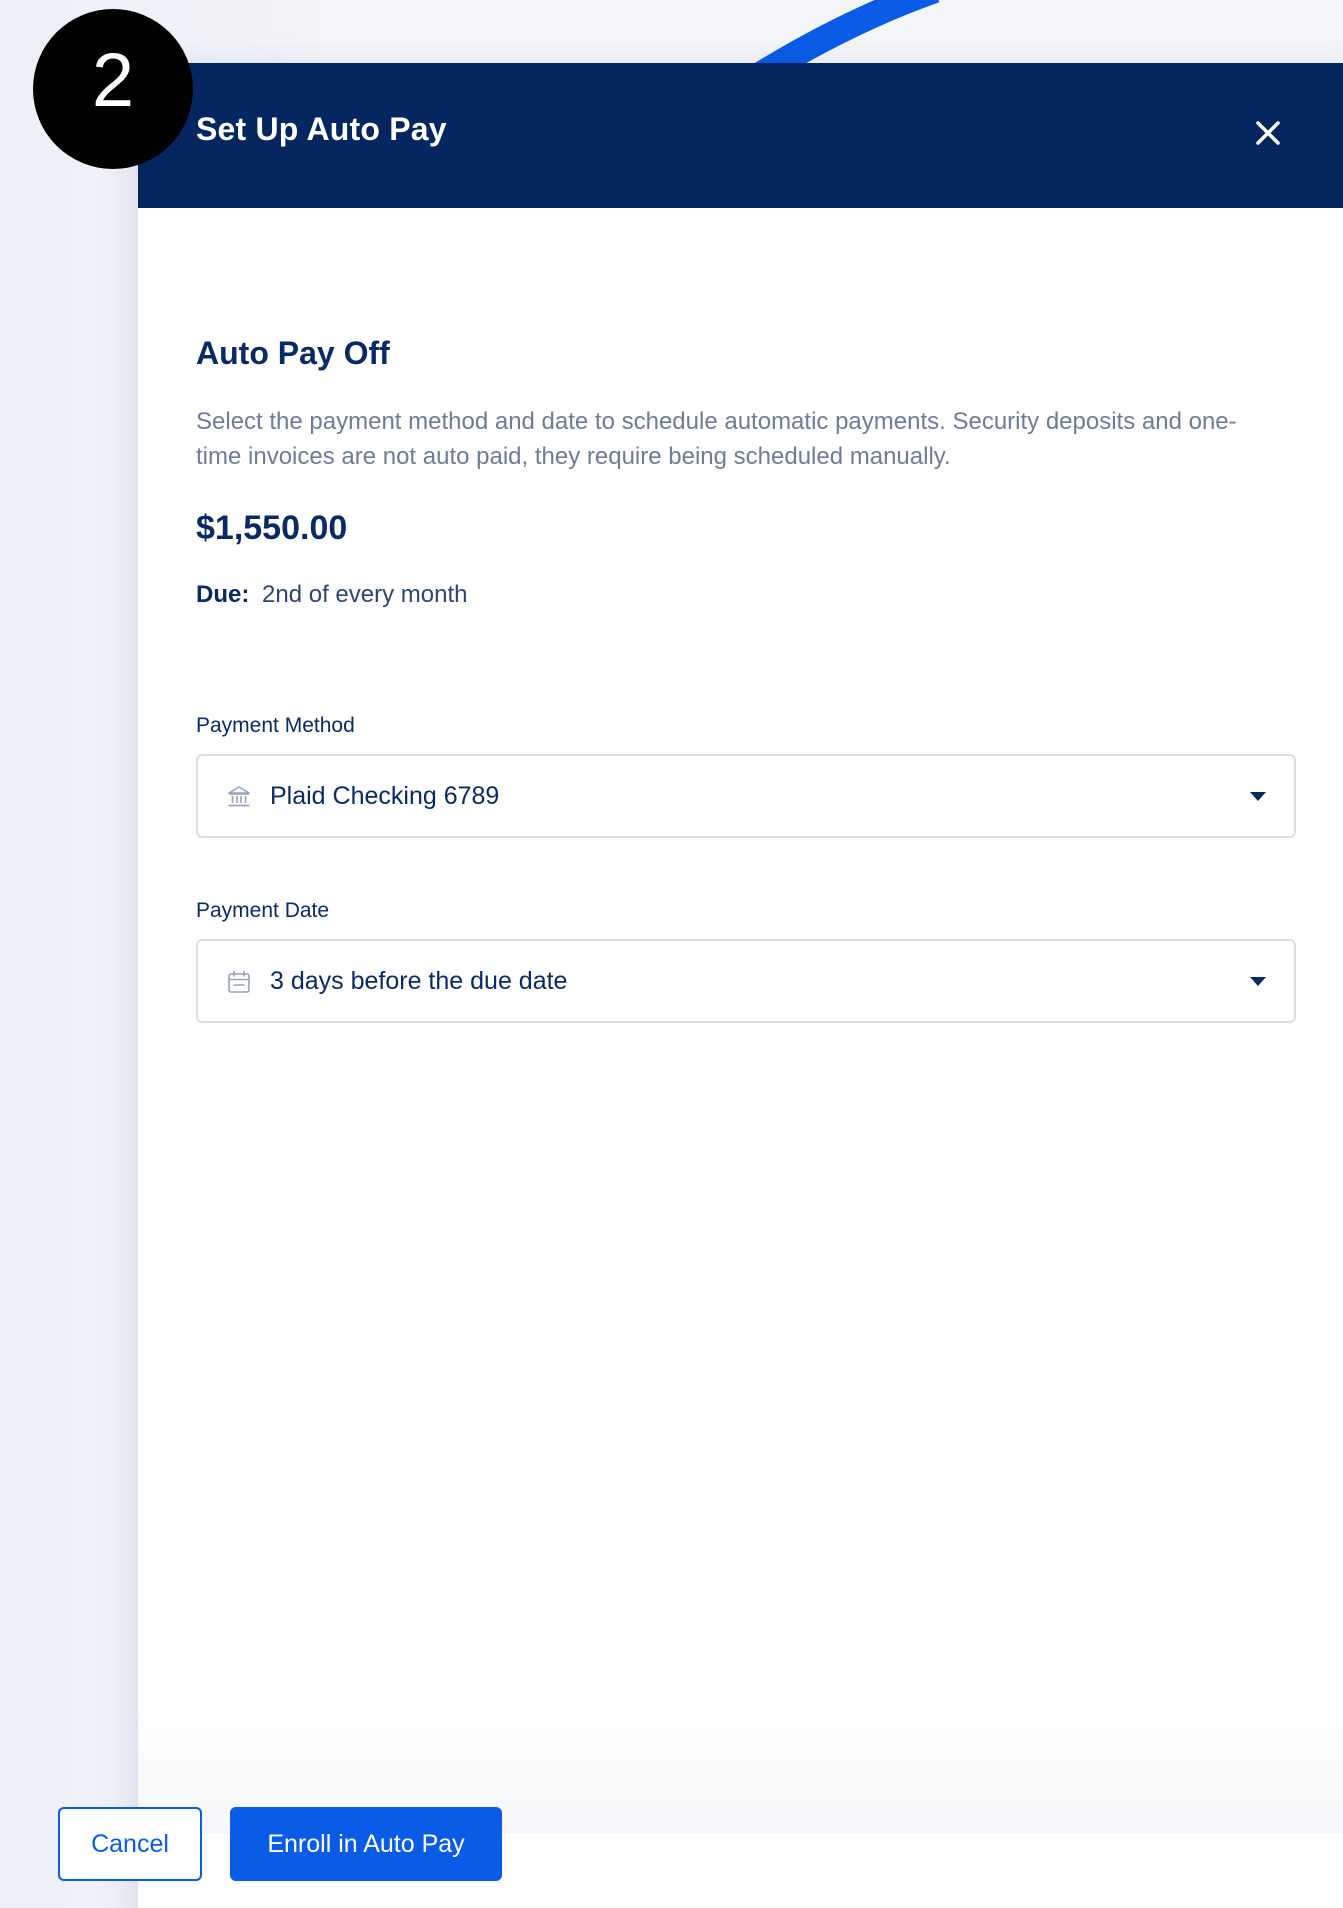 The image size is (1343, 1908). I want to click on payment-method-value: Plaid Checking 6789, so click(385, 796).